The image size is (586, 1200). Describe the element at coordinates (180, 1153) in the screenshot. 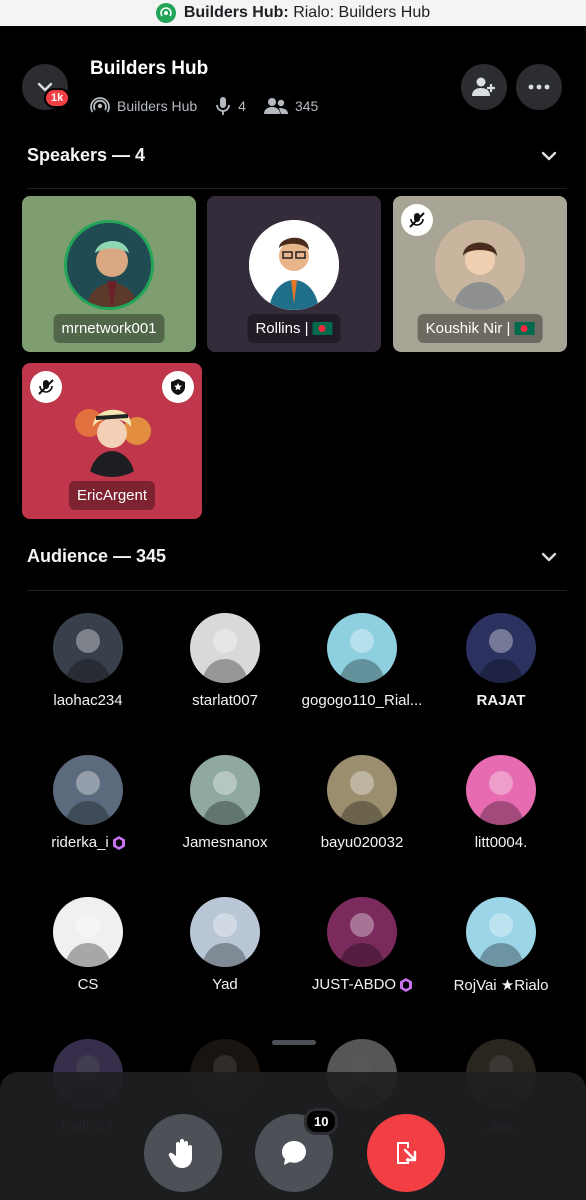

I see `raise-hand-icon` at that location.